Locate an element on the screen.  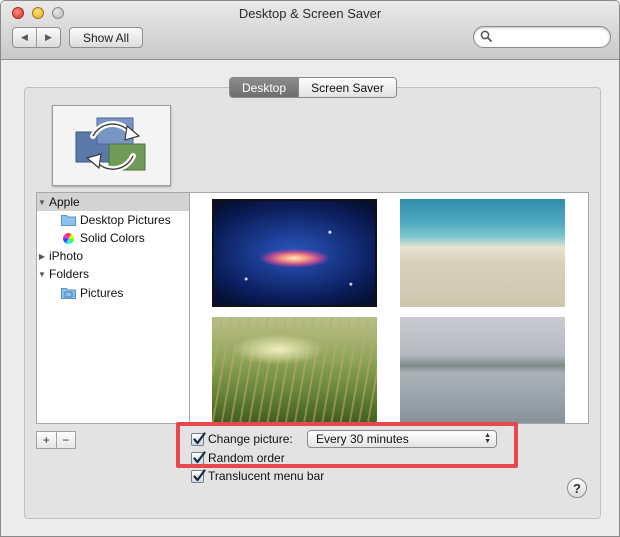
source-group-folders: ▼ Folders is located at coordinates (113, 274).